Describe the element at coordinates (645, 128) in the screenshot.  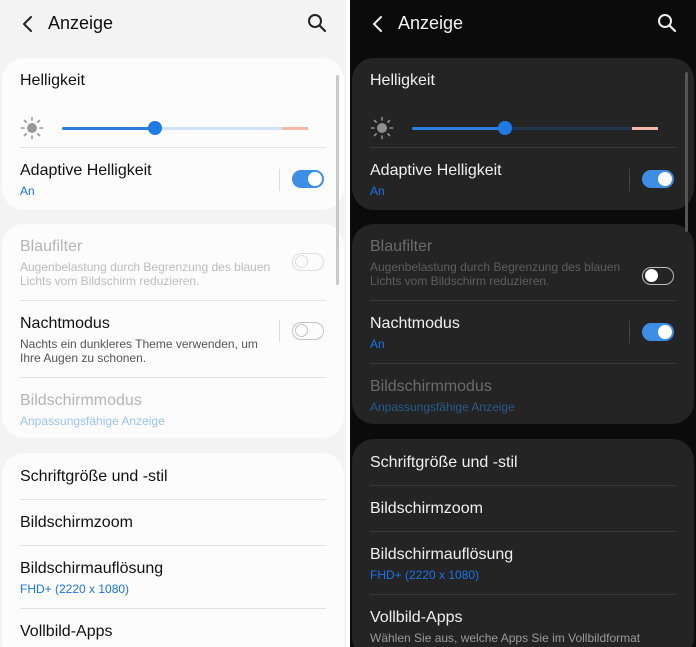
I see `slider-track-end` at that location.